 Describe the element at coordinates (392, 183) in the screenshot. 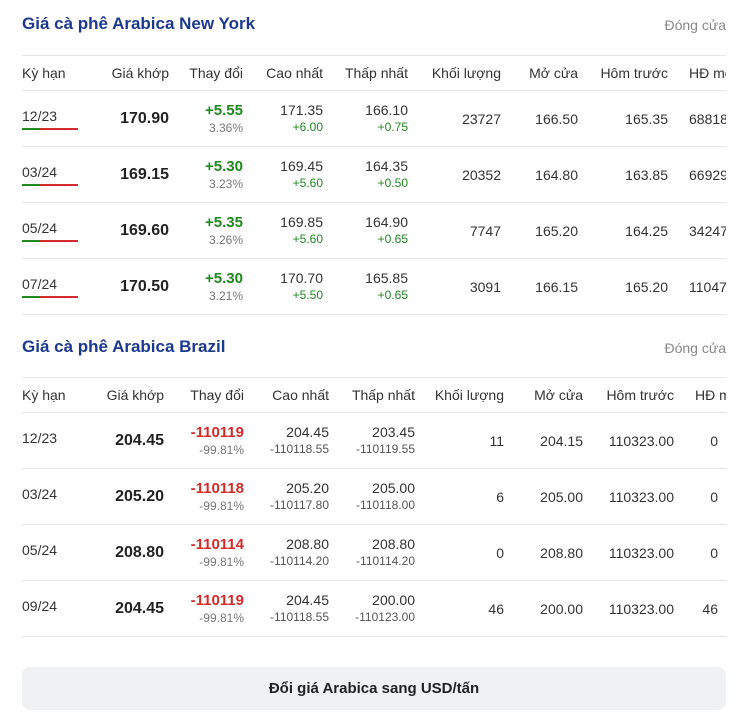

I see `low-change: +0.50` at that location.